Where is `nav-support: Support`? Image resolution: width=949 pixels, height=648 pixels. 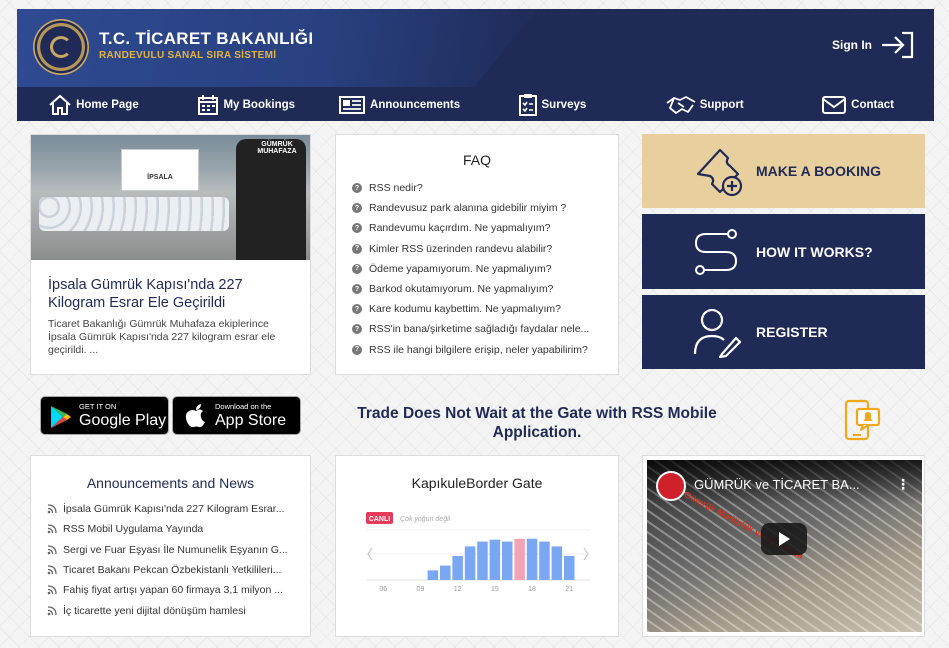
nav-support: Support is located at coordinates (704, 105).